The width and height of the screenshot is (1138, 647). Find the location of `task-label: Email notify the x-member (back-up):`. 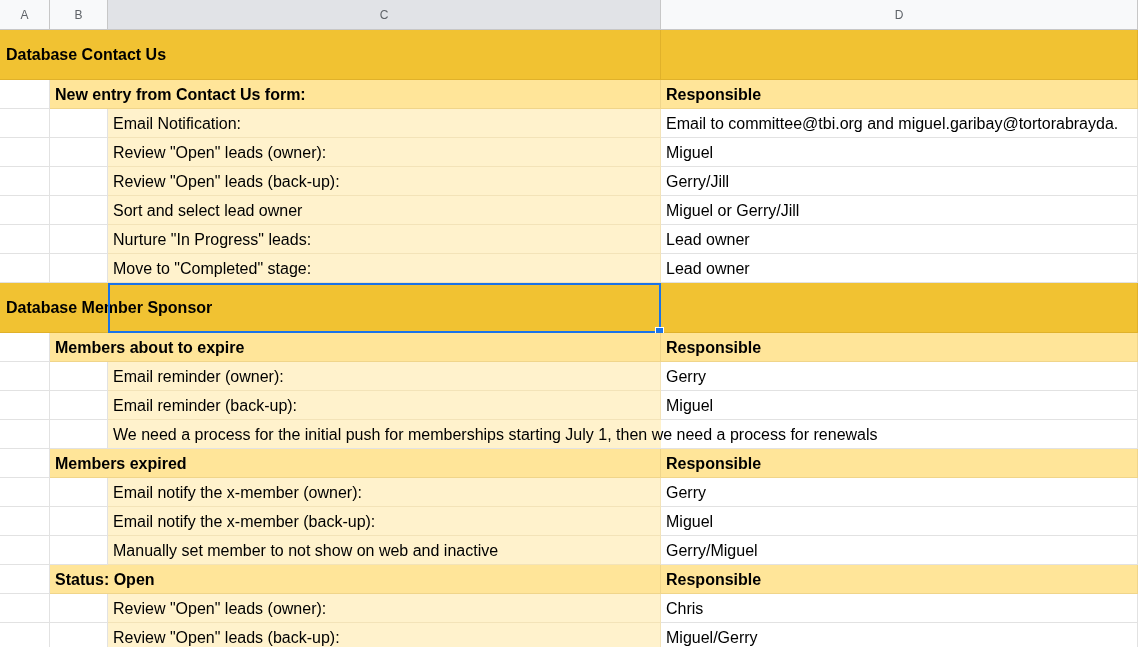

task-label: Email notify the x-member (back-up): is located at coordinates (244, 522).